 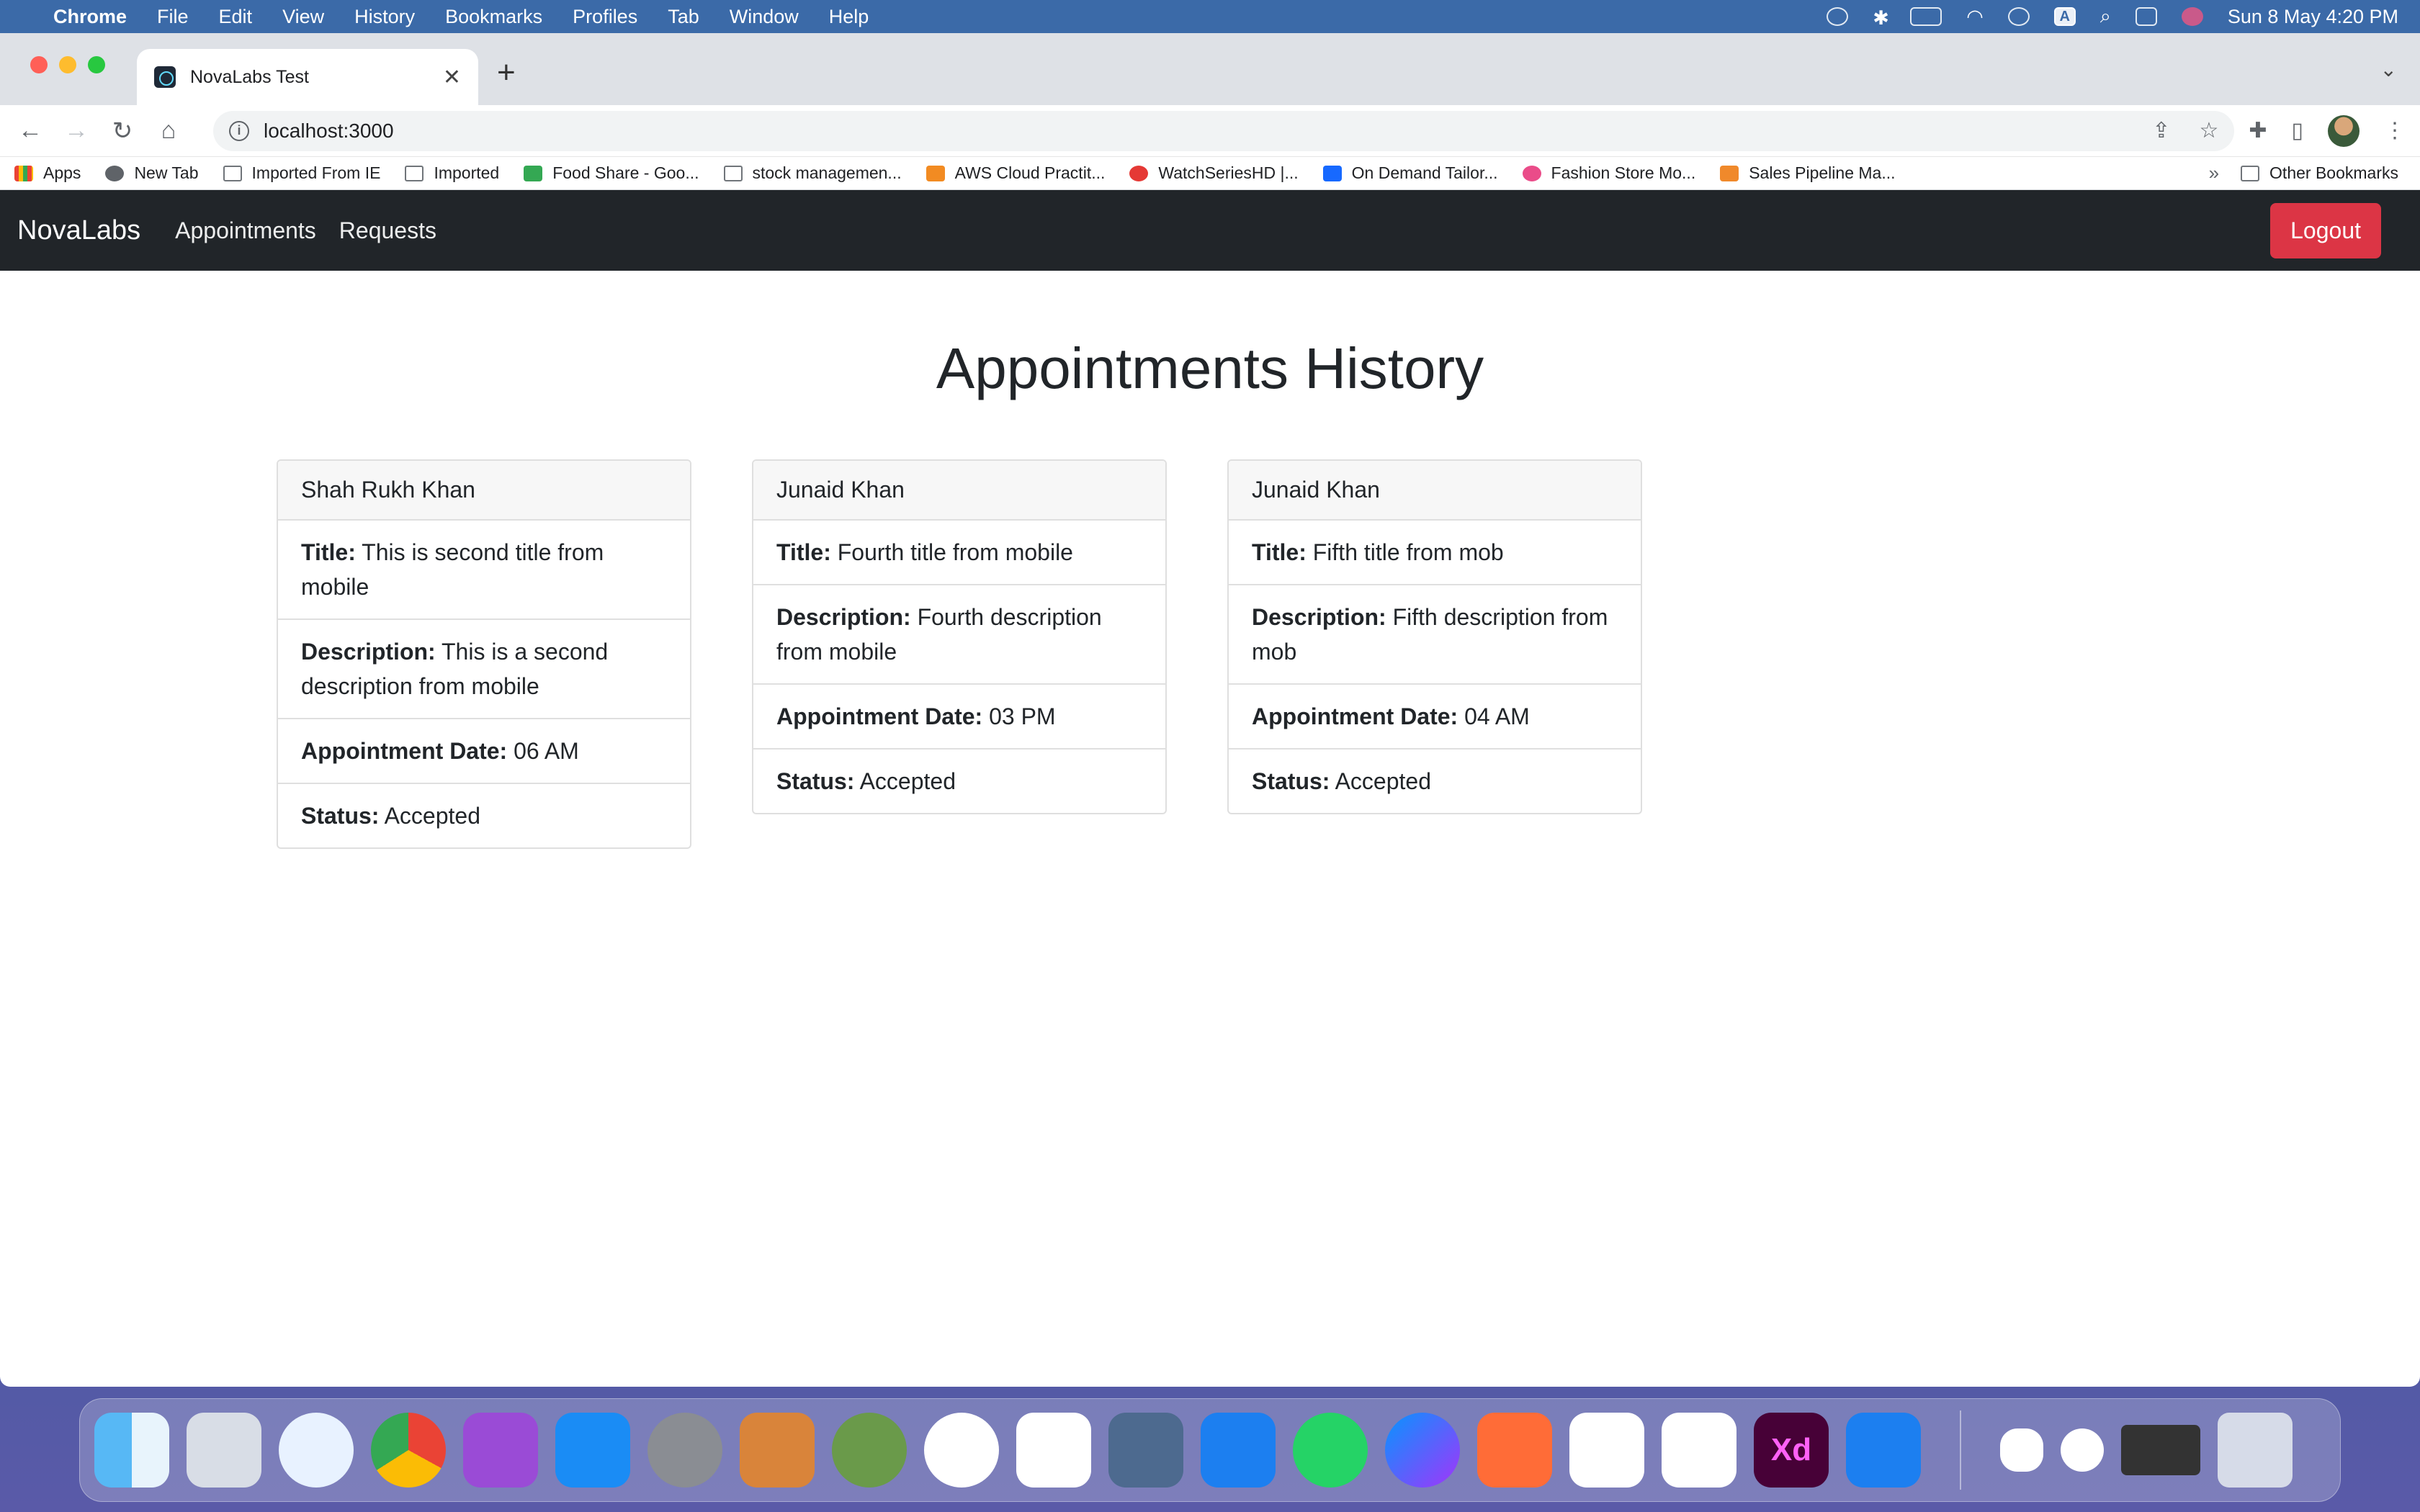 I want to click on finder-icon, so click(x=131, y=1450).